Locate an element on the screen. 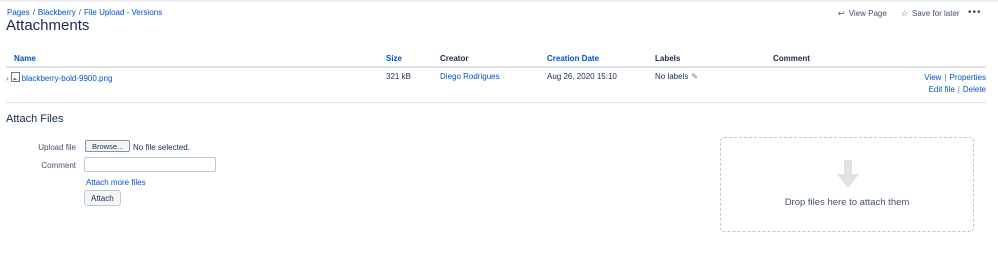 The width and height of the screenshot is (998, 256). page-actions: ↩ View Page ☆ Save for later is located at coordinates (906, 13).